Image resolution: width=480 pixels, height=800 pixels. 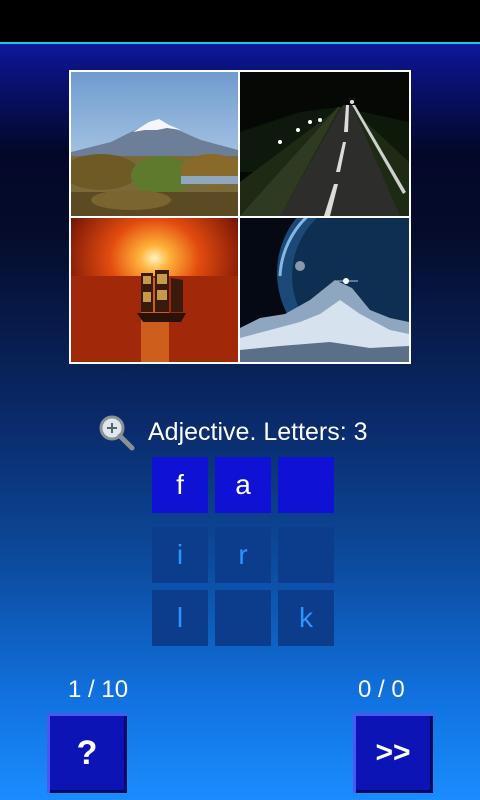 What do you see at coordinates (180, 485) in the screenshot?
I see `answer-slot-1: f` at bounding box center [180, 485].